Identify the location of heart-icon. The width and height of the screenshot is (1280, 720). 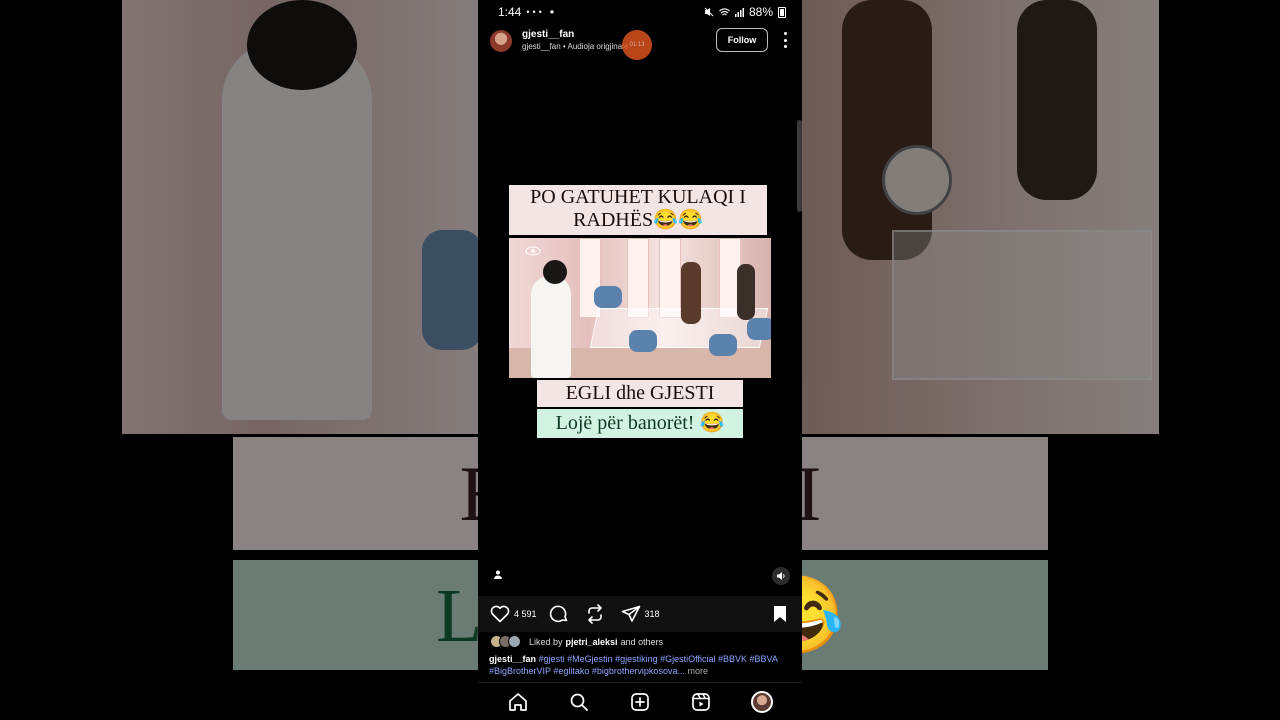
(500, 614).